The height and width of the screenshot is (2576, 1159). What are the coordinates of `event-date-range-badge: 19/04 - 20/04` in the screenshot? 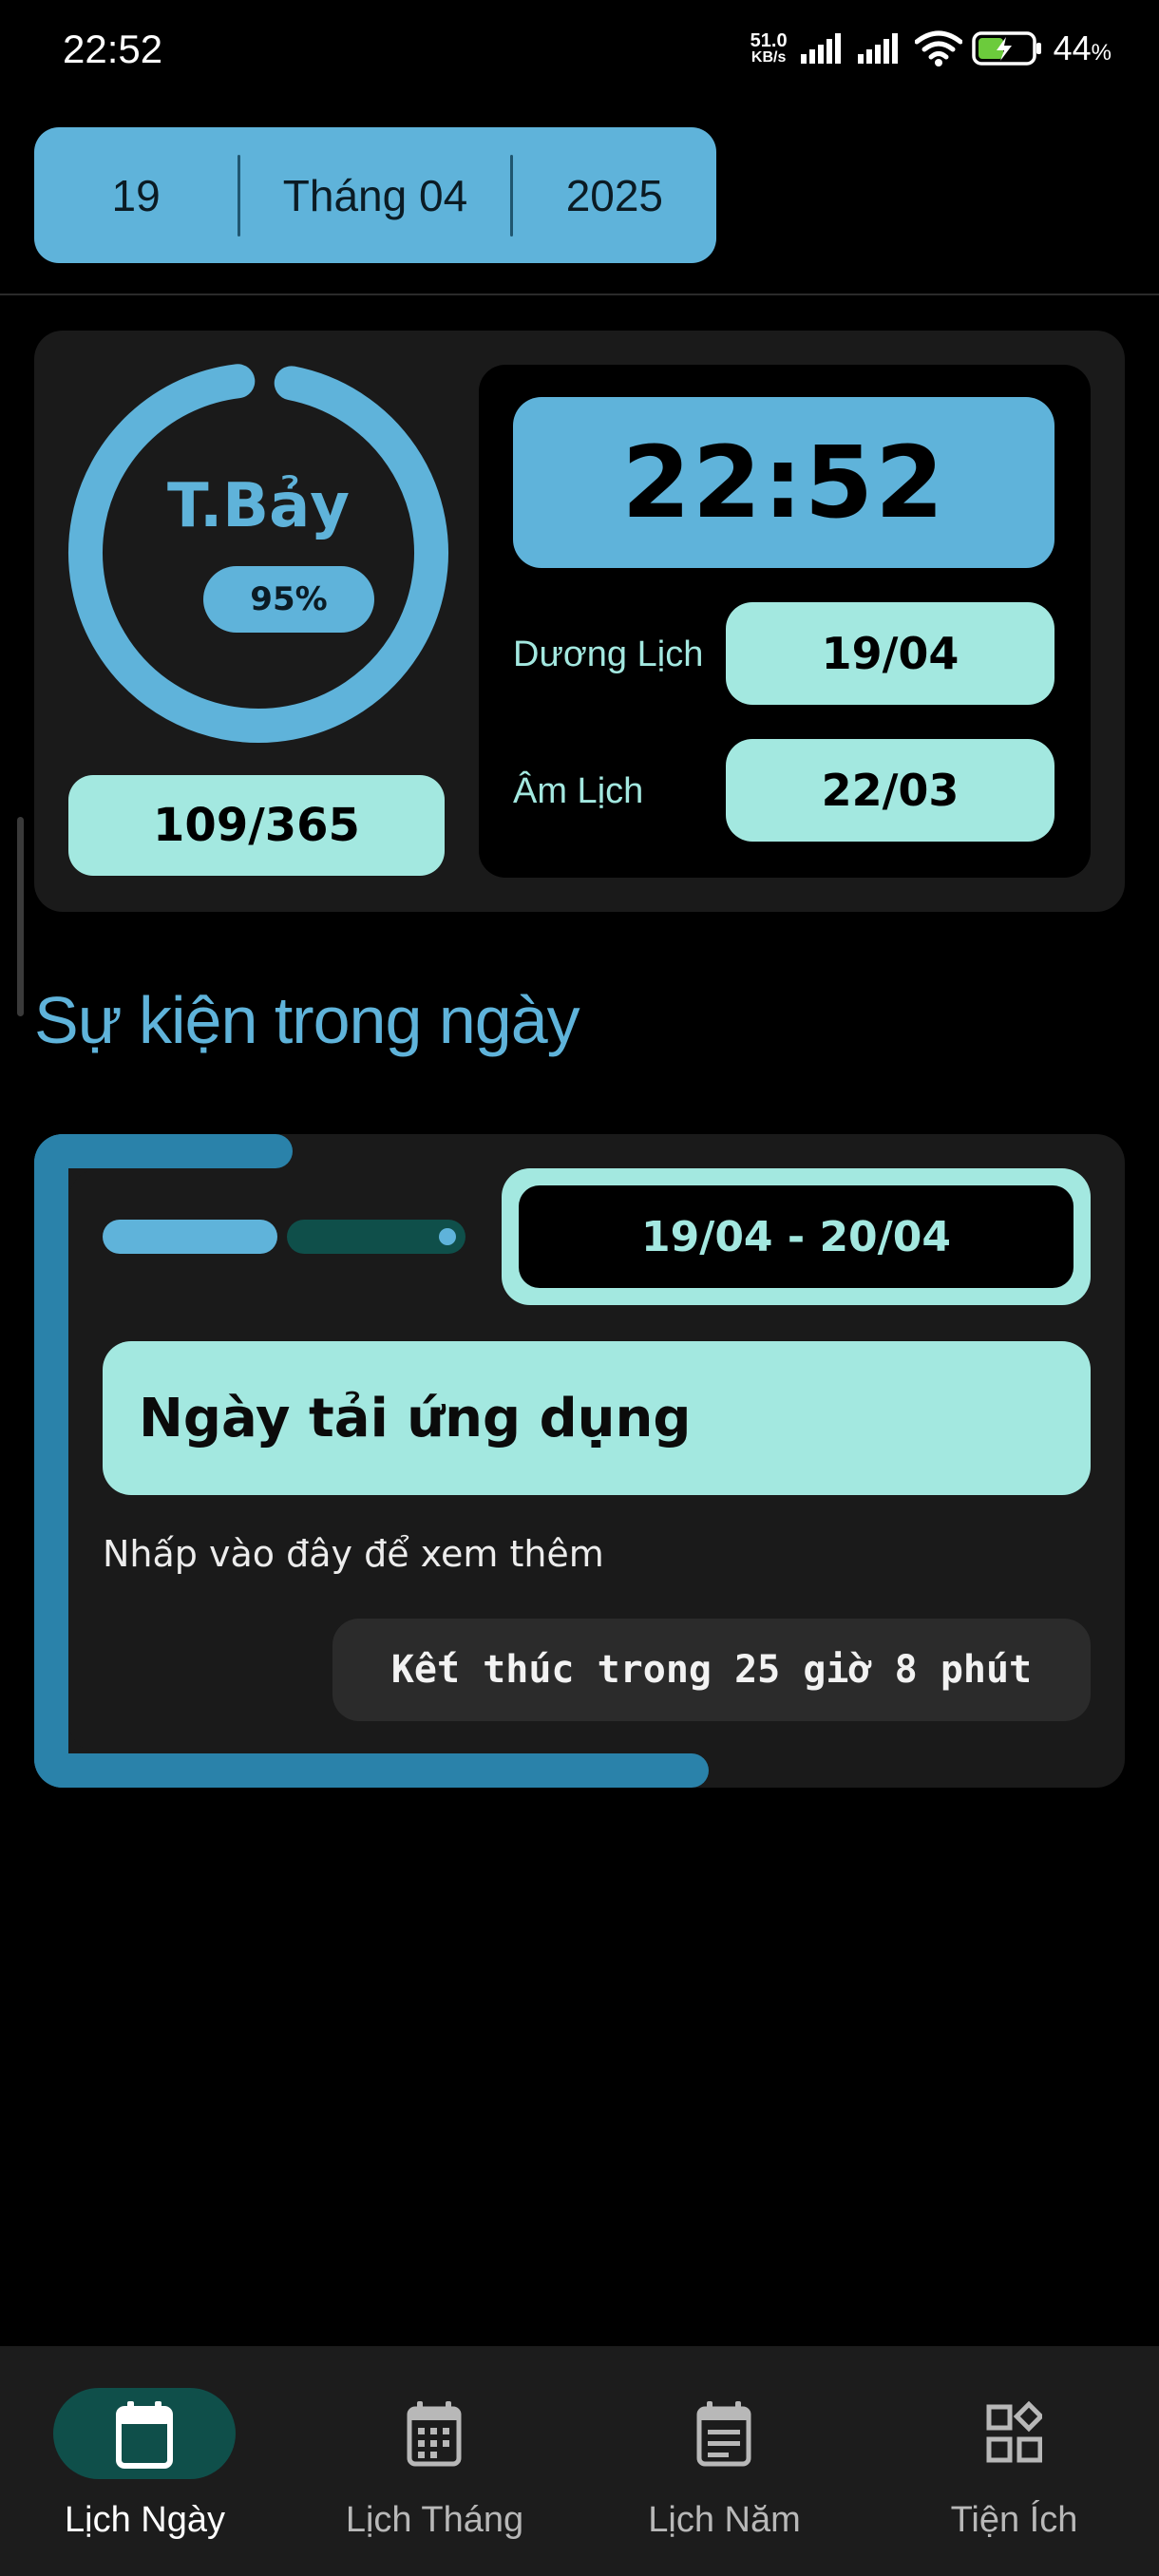 It's located at (796, 1236).